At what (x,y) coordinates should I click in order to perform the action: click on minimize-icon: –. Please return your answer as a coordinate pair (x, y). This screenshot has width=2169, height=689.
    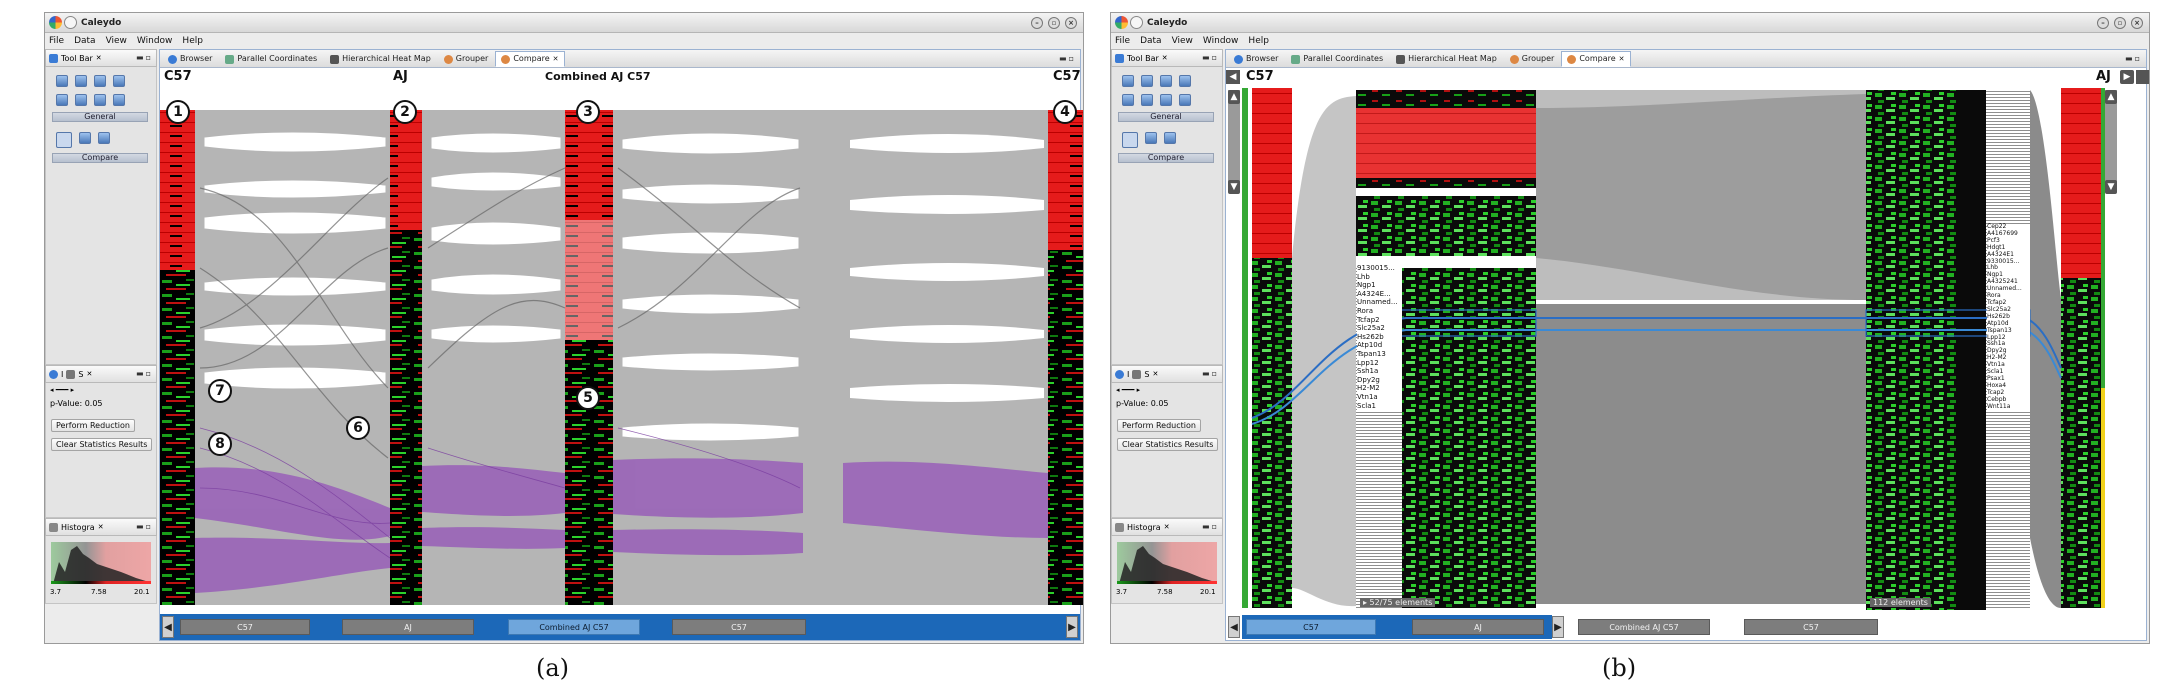
    Looking at the image, I should click on (2103, 23).